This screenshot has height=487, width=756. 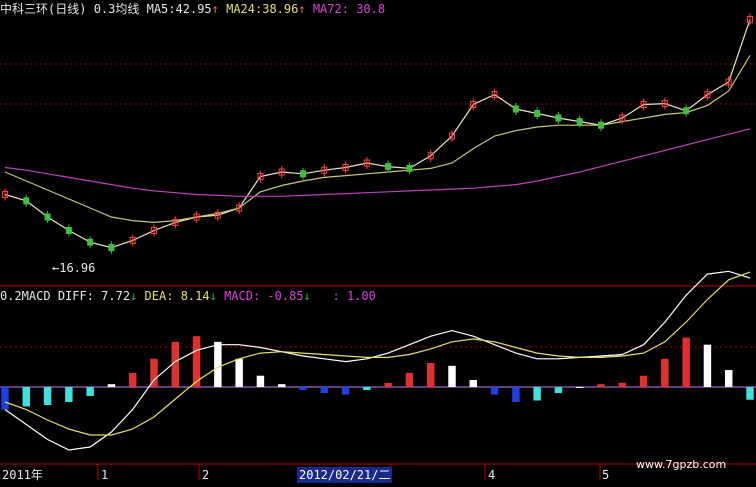 What do you see at coordinates (22, 475) in the screenshot?
I see `x-label-0: 2011年` at bounding box center [22, 475].